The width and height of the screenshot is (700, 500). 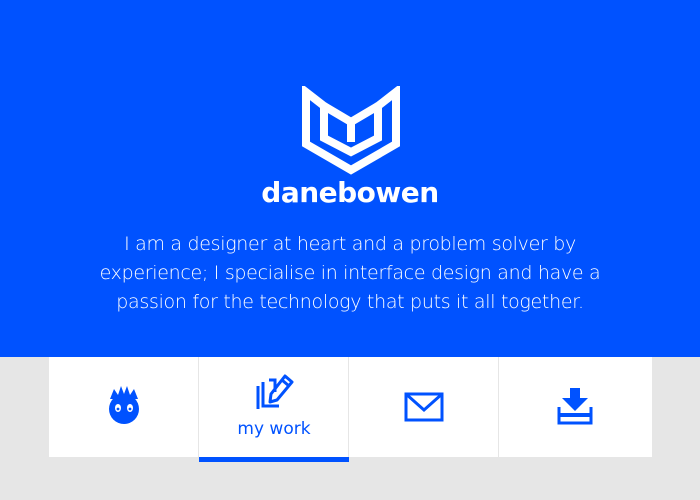 I want to click on download-tray-icon, so click(x=575, y=406).